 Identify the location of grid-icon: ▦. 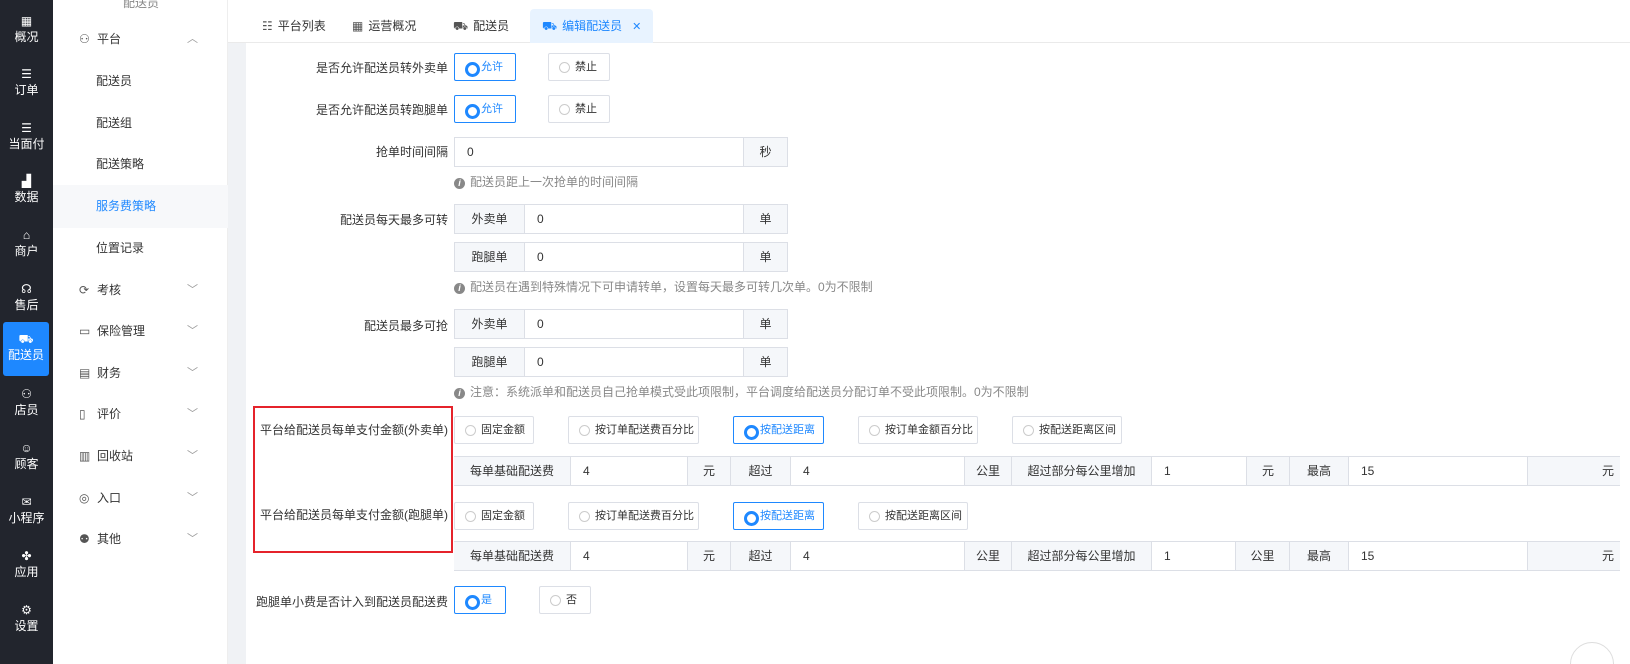
(358, 26).